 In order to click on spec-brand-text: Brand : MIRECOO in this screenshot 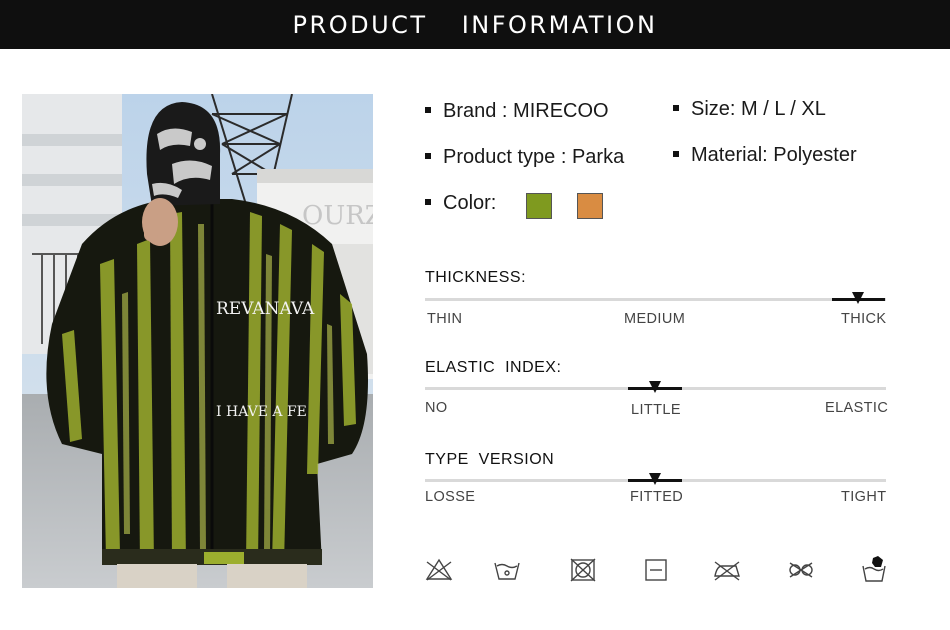, I will do `click(526, 111)`.